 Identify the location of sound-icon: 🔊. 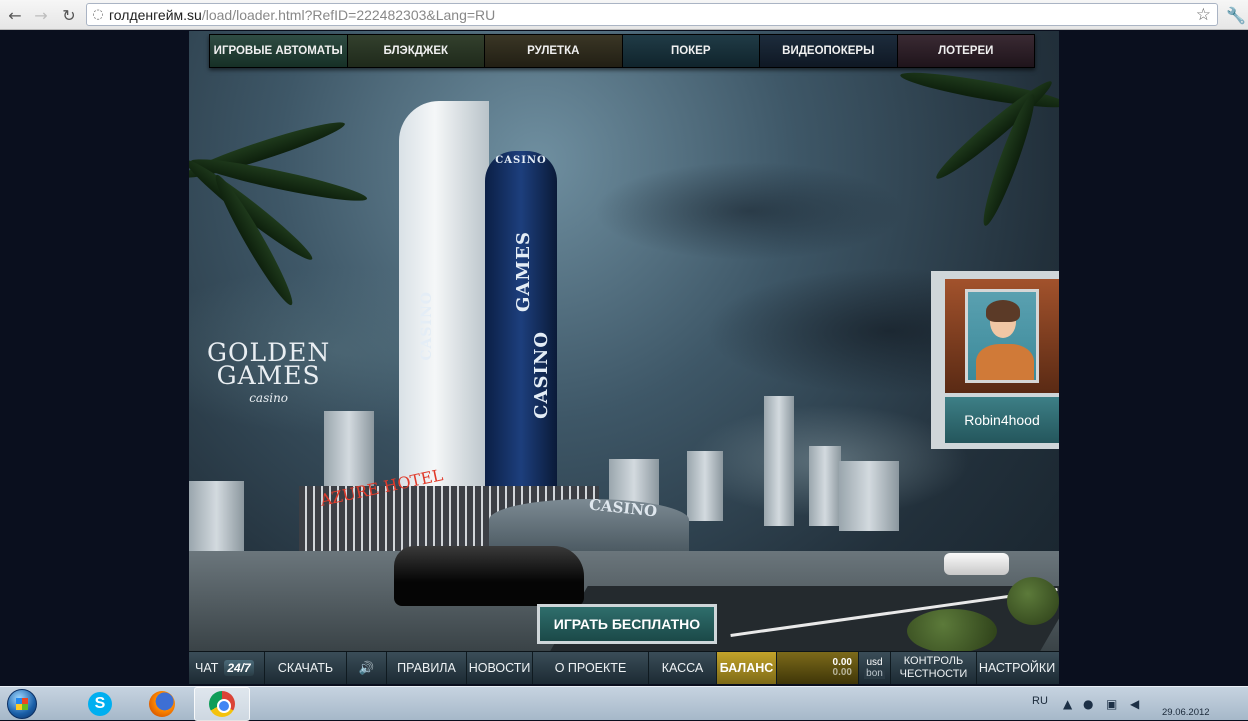
(367, 668).